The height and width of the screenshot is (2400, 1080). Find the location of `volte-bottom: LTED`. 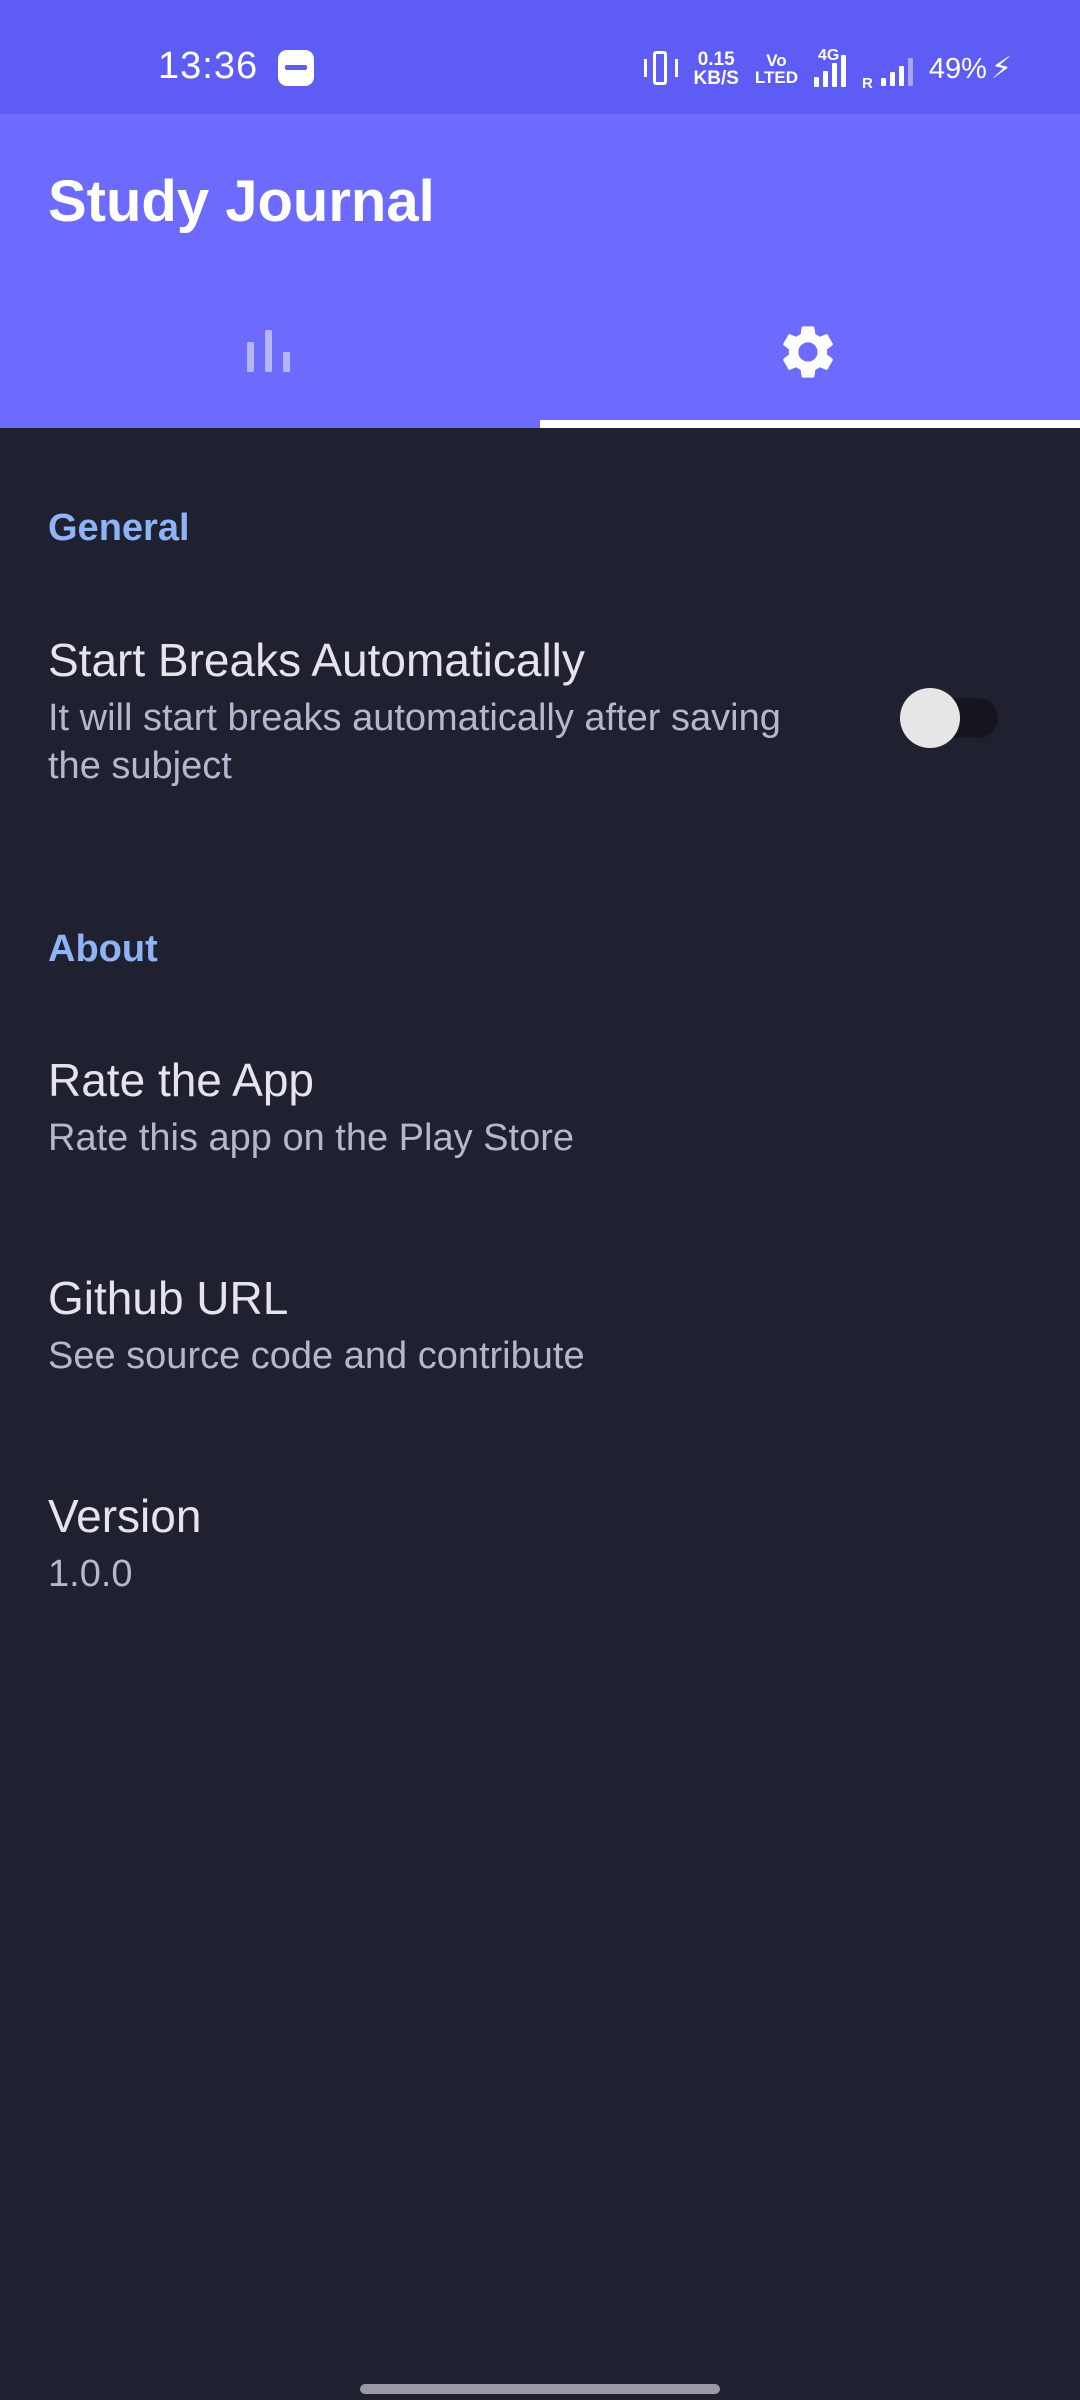

volte-bottom: LTED is located at coordinates (776, 77).